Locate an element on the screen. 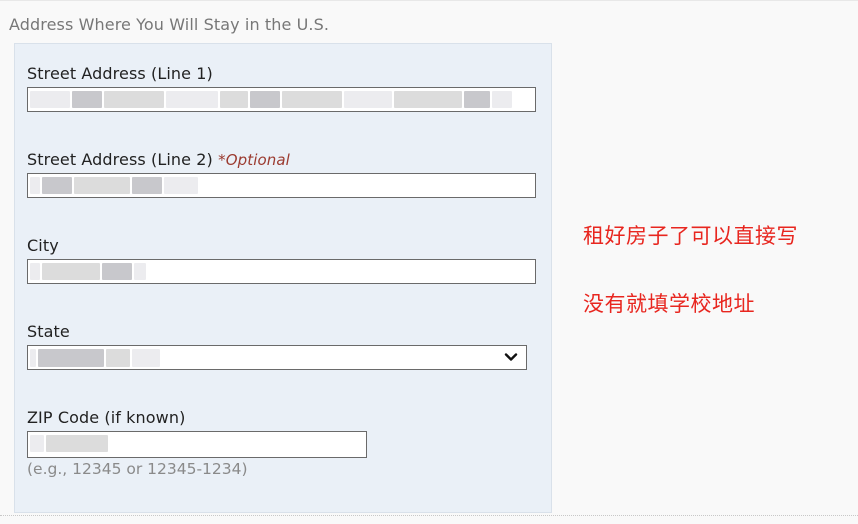  chevron-down-icon is located at coordinates (511, 357).